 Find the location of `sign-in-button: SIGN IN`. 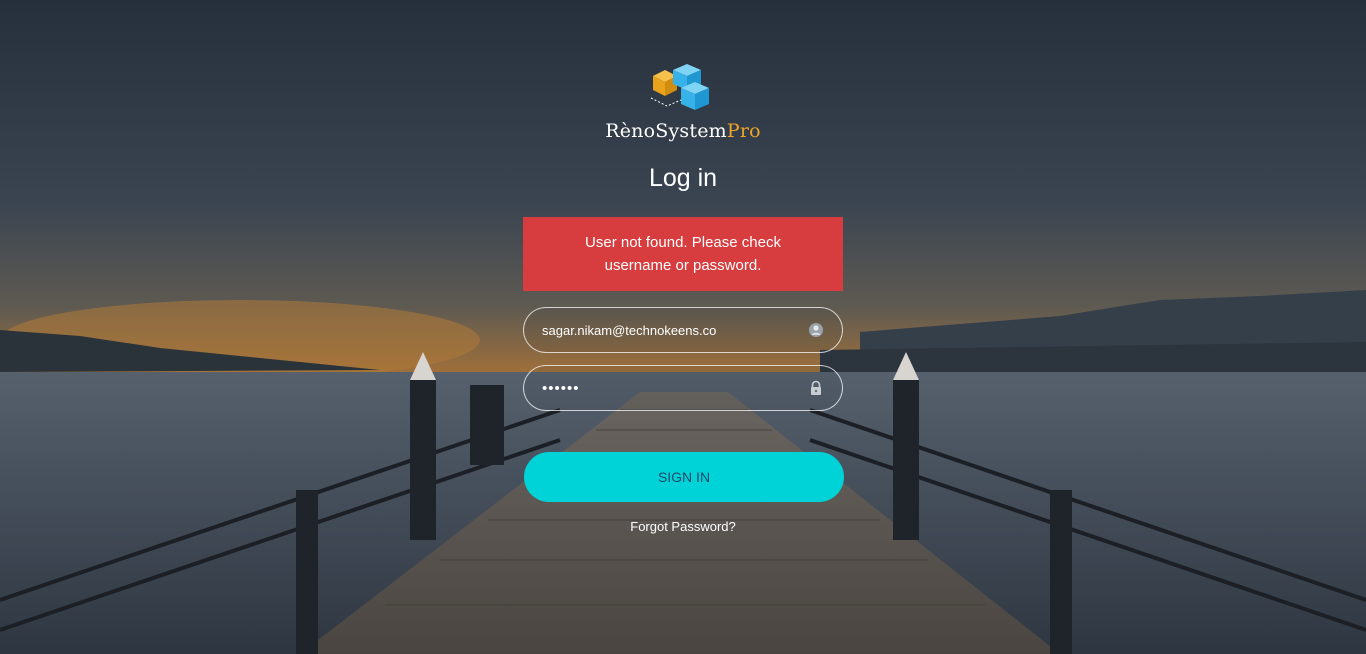

sign-in-button: SIGN IN is located at coordinates (684, 477).